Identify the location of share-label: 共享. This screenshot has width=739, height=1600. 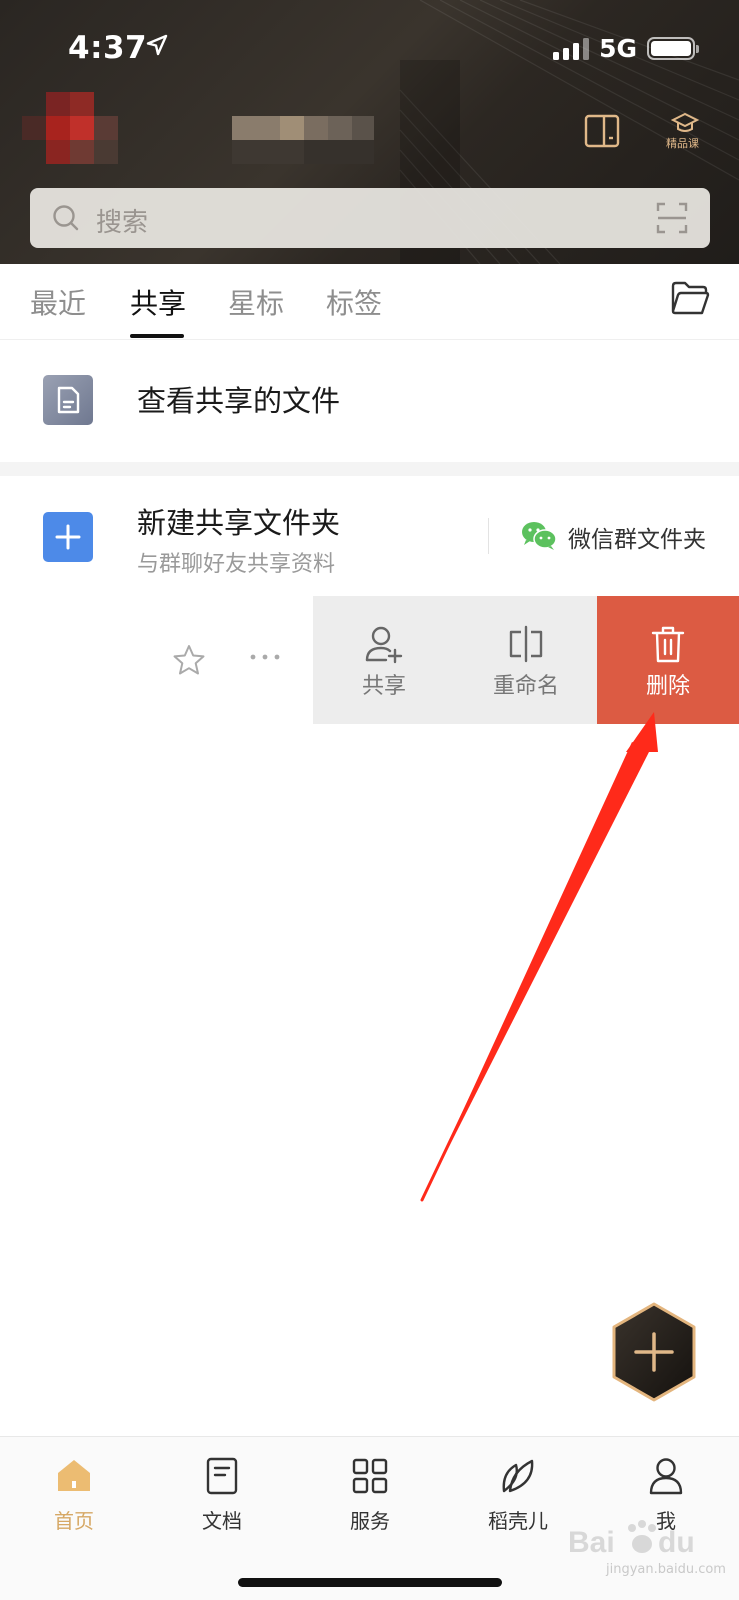
(383, 686).